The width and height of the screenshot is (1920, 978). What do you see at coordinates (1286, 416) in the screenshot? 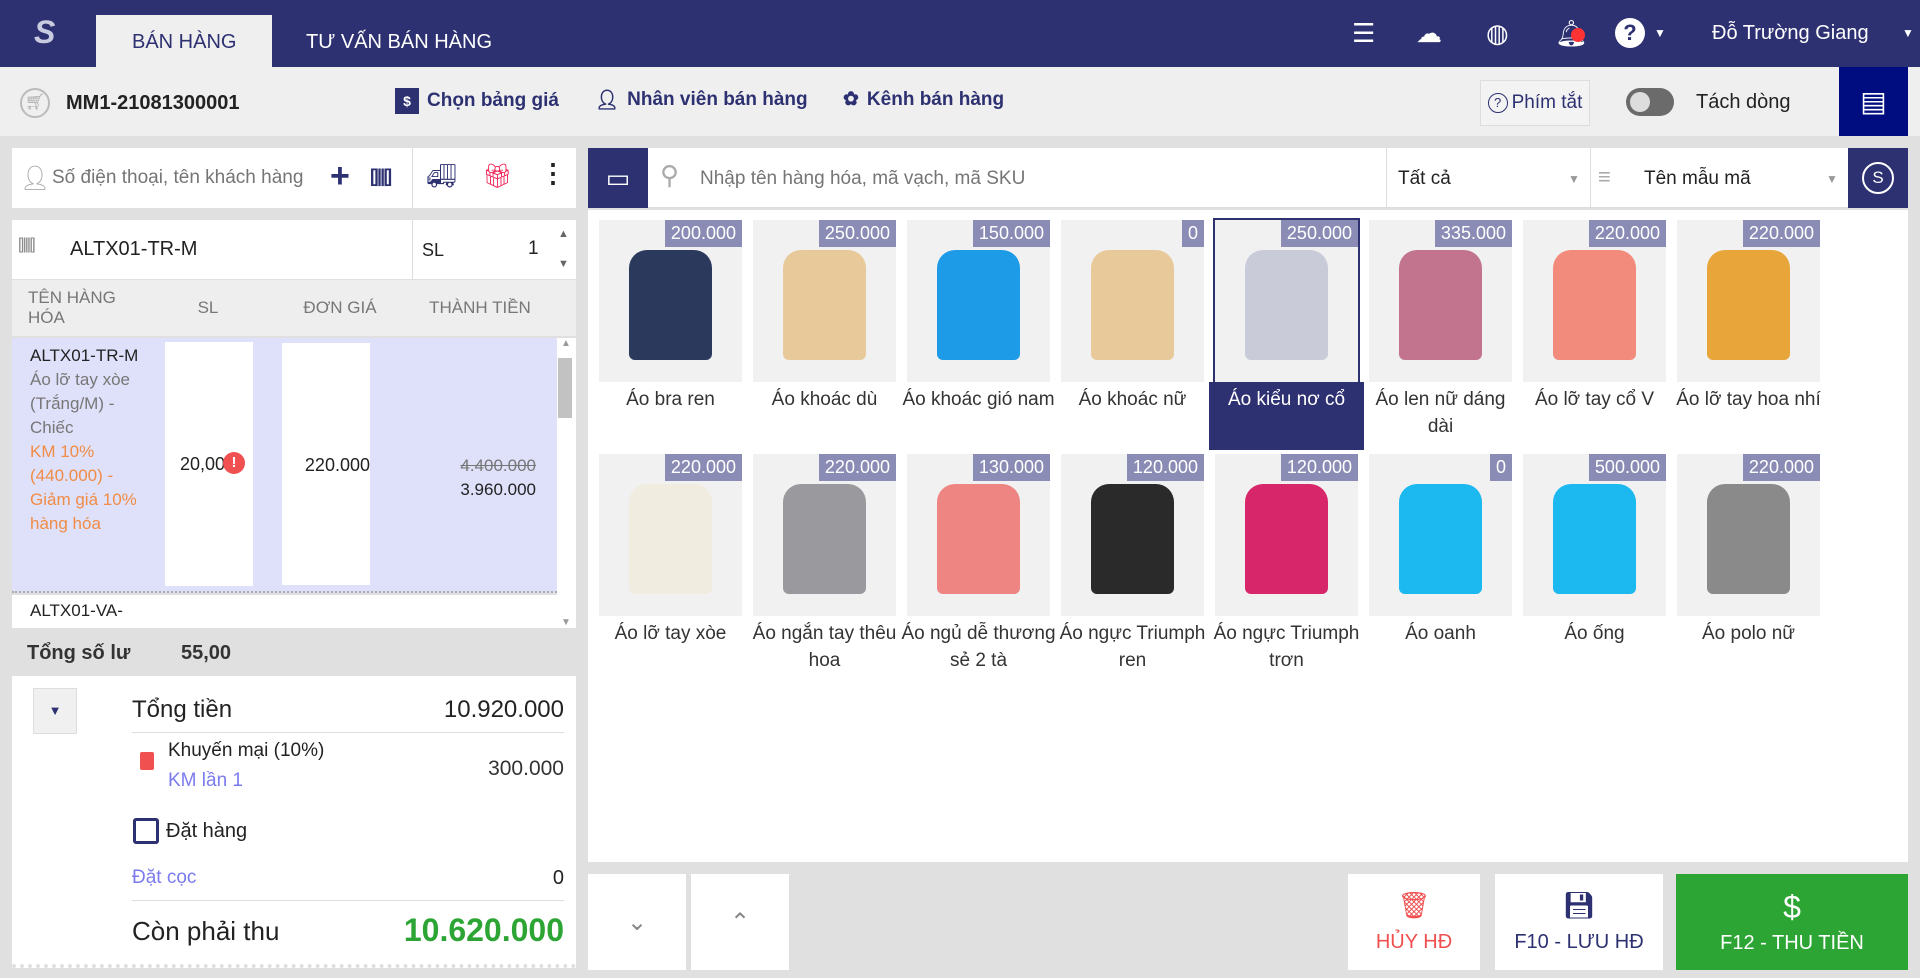
I see `product-name: Áo kiểu nơ cổ` at bounding box center [1286, 416].